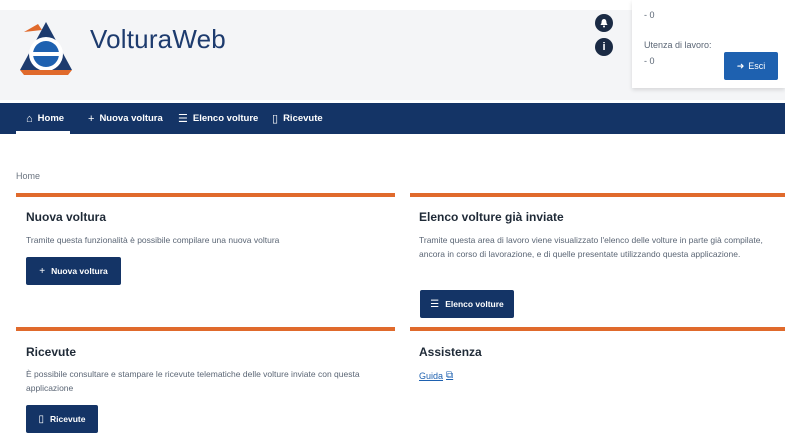  What do you see at coordinates (225, 118) in the screenshot?
I see `nav-item-label: Elenco volture` at bounding box center [225, 118].